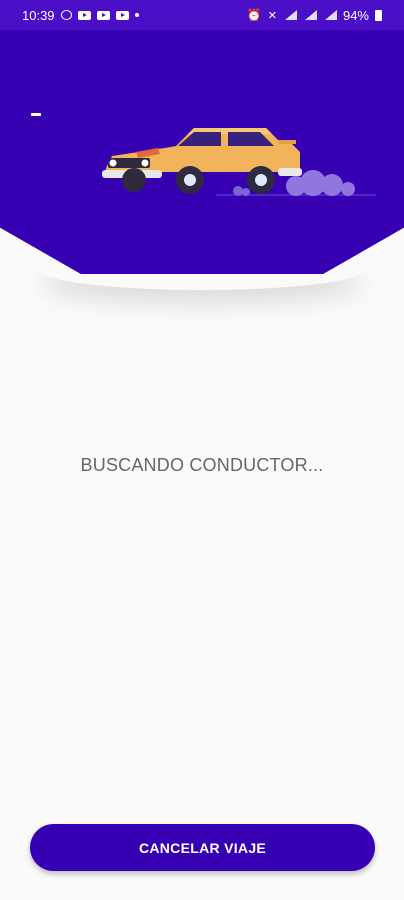  I want to click on status-right: ⏰ ✕ 94%, so click(314, 15).